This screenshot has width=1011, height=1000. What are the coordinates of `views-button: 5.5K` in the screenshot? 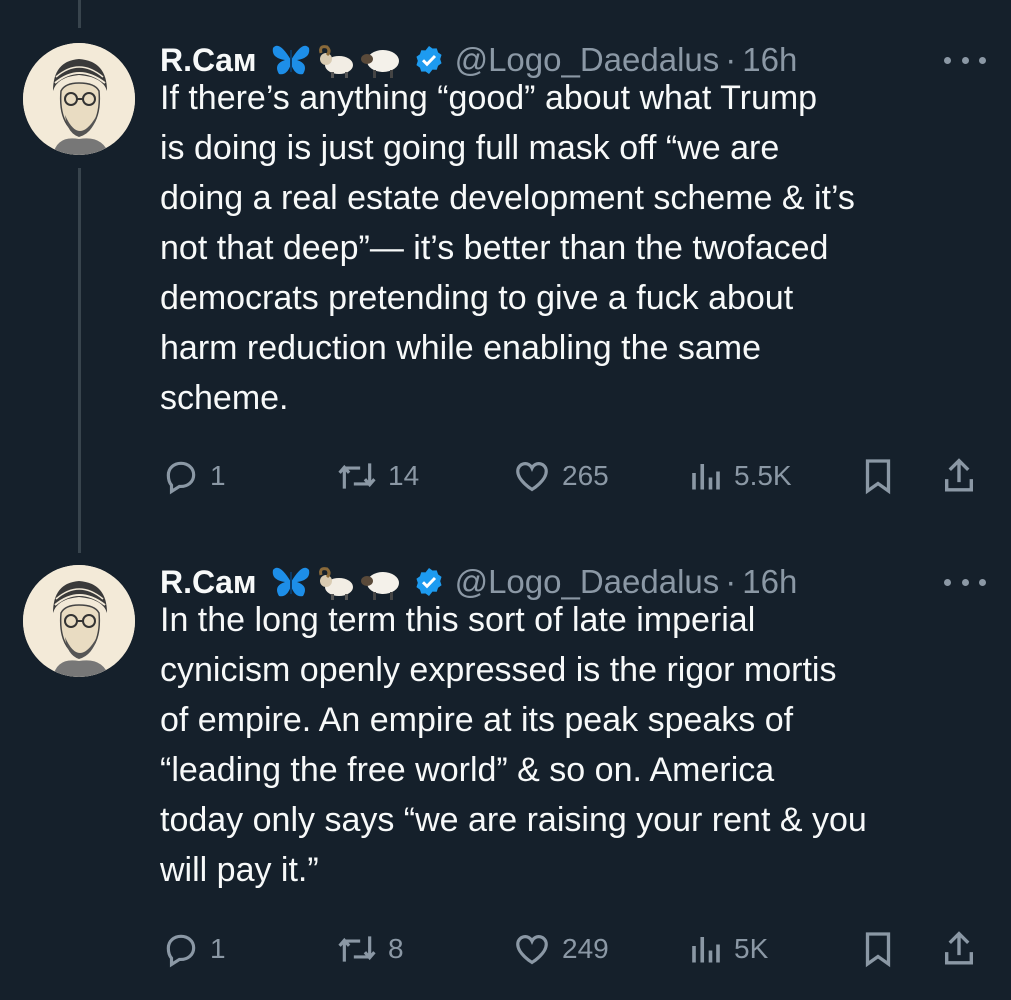 It's located at (740, 476).